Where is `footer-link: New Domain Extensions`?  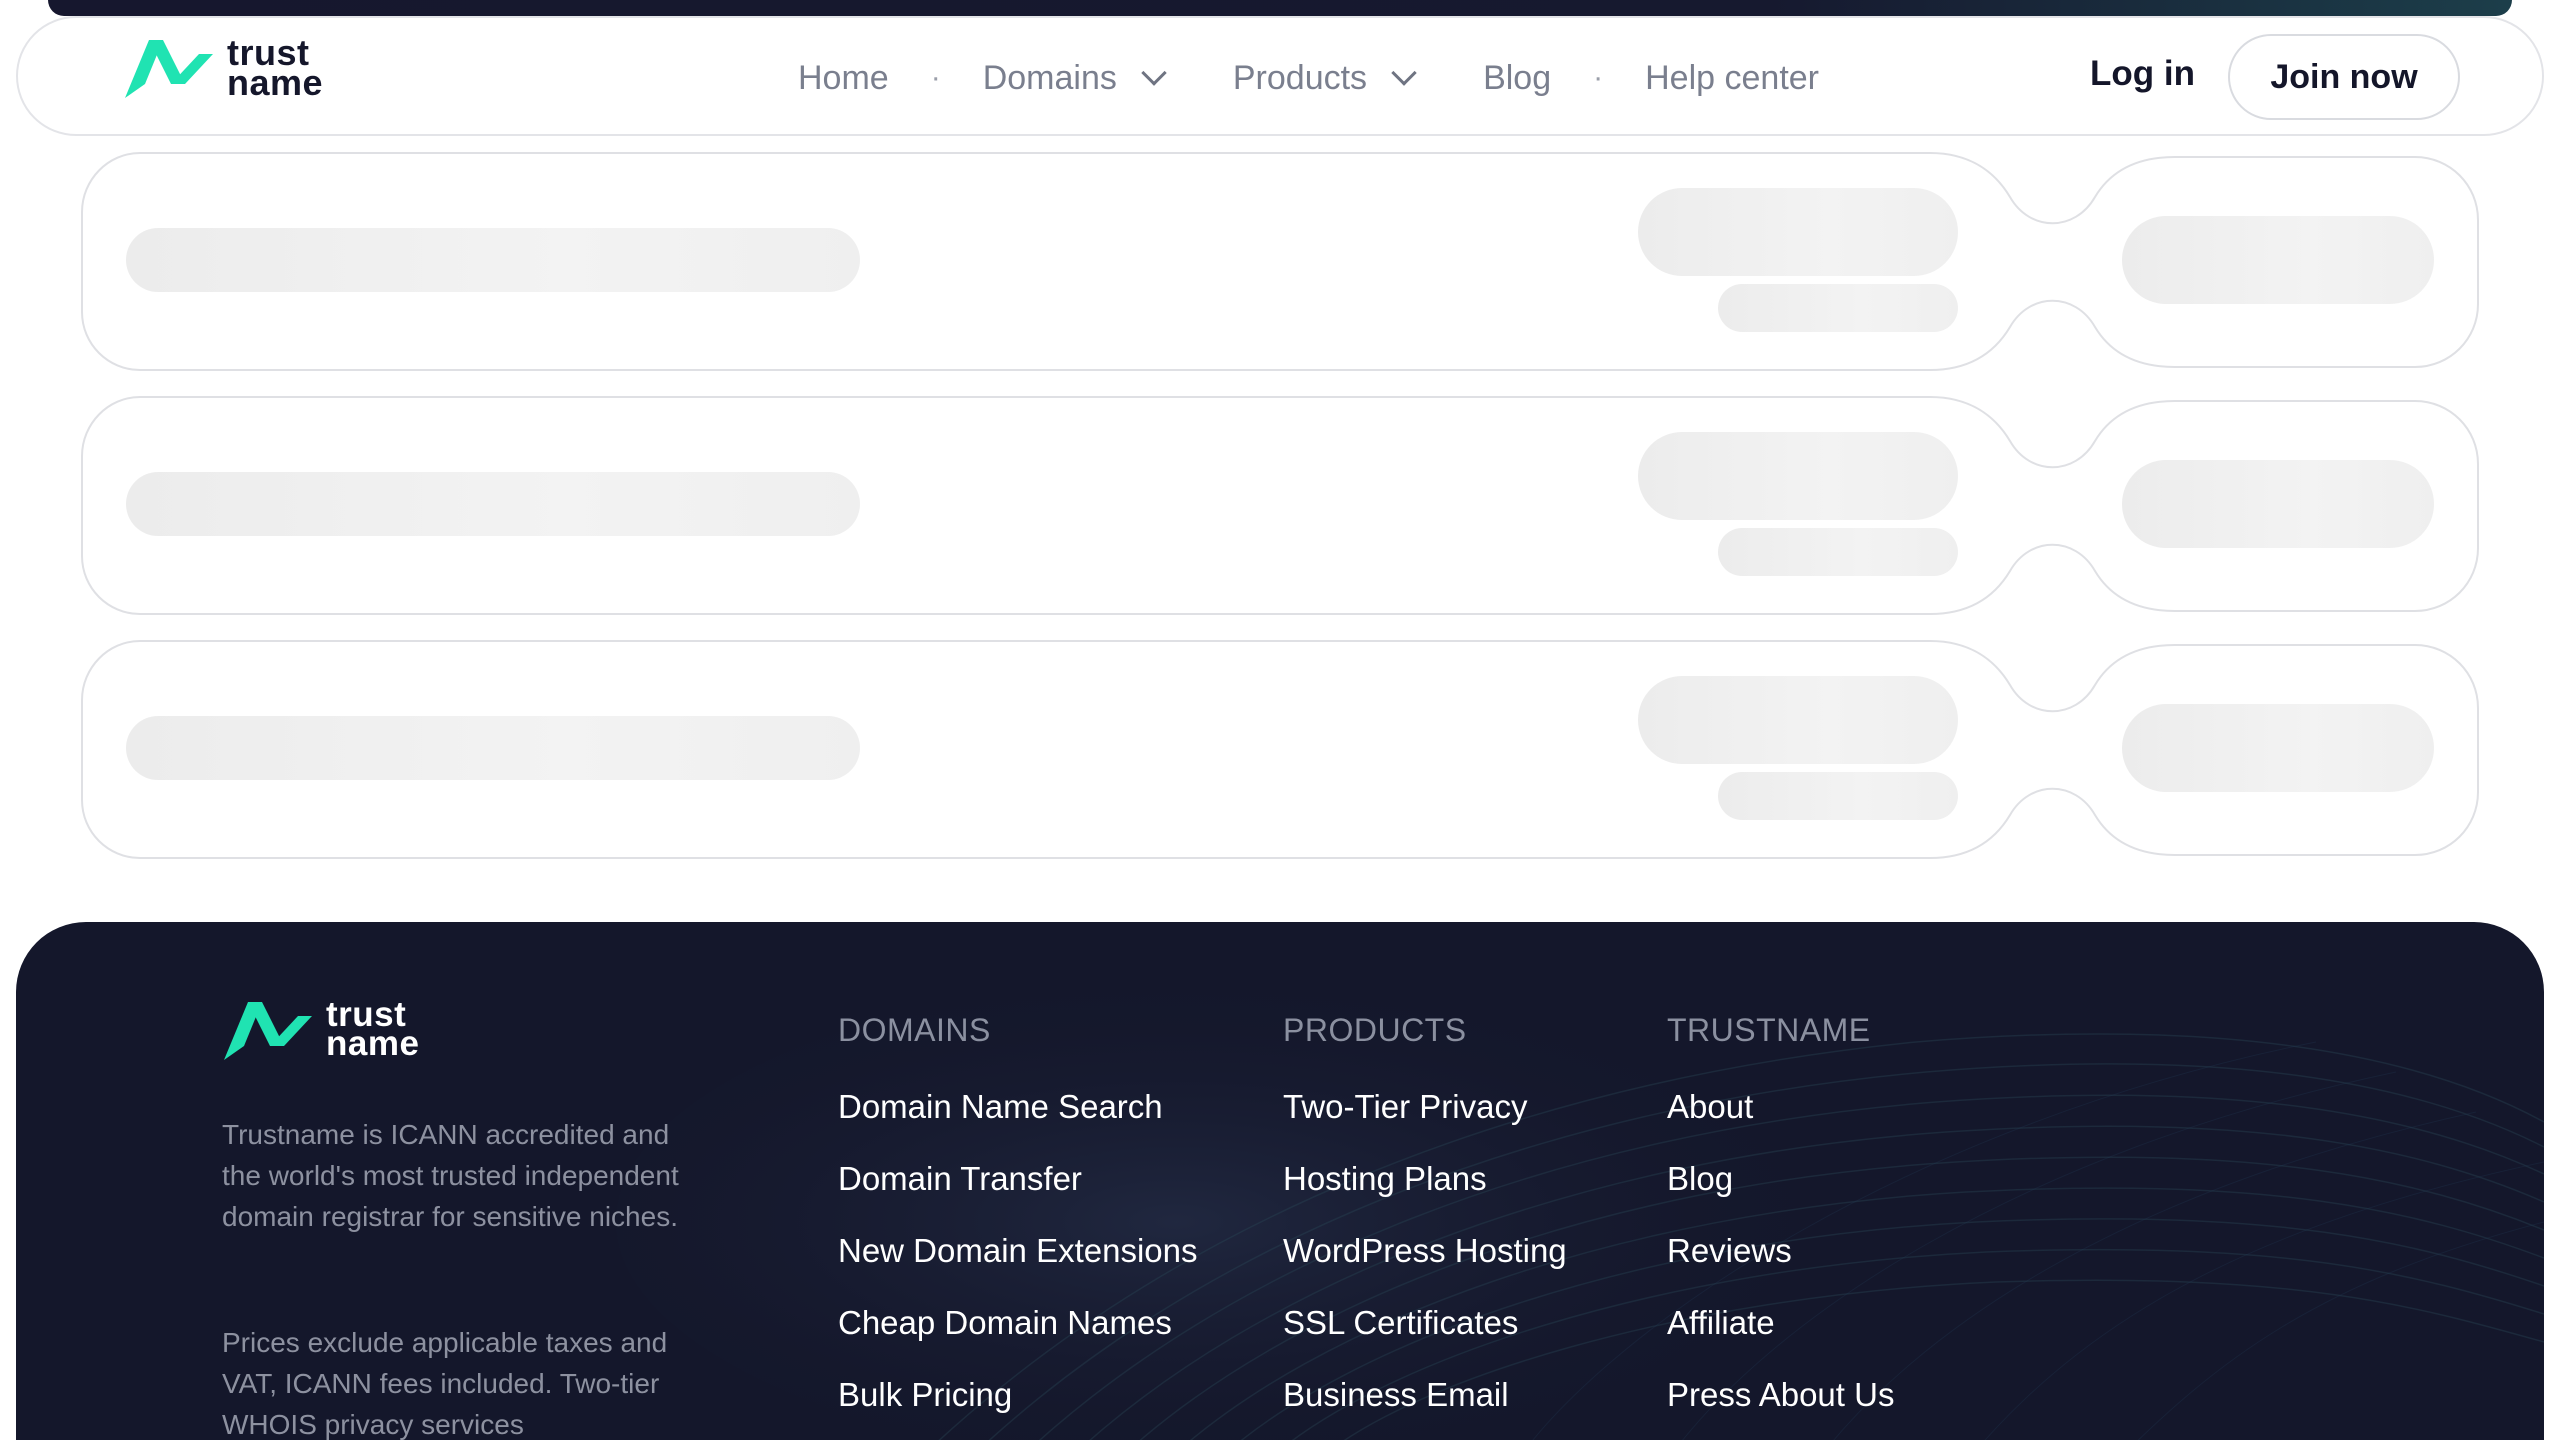
footer-link: New Domain Extensions is located at coordinates (1018, 1268).